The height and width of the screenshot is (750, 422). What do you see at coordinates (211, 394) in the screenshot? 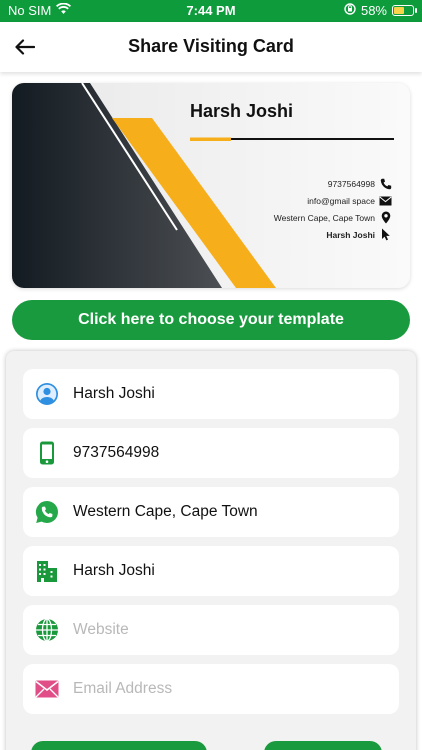
I see `name-field: Harsh Joshi` at bounding box center [211, 394].